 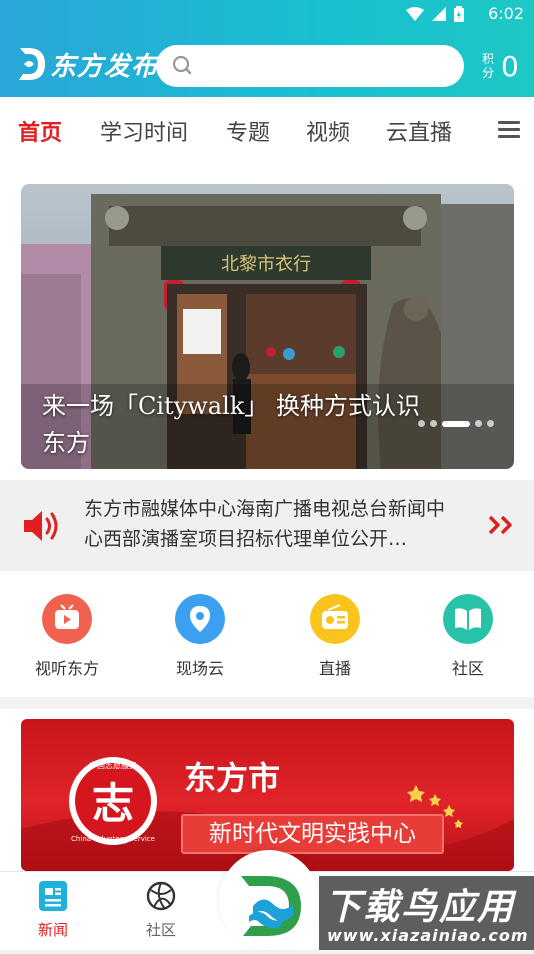 What do you see at coordinates (415, 14) in the screenshot?
I see `wifi-icon` at bounding box center [415, 14].